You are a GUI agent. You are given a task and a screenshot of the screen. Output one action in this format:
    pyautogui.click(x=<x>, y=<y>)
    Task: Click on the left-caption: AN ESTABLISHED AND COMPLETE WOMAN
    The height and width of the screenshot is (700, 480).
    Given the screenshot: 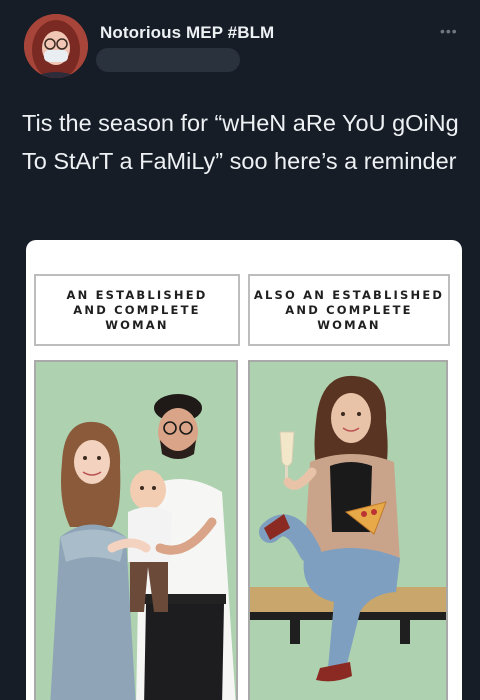 What is the action you would take?
    pyautogui.click(x=137, y=309)
    